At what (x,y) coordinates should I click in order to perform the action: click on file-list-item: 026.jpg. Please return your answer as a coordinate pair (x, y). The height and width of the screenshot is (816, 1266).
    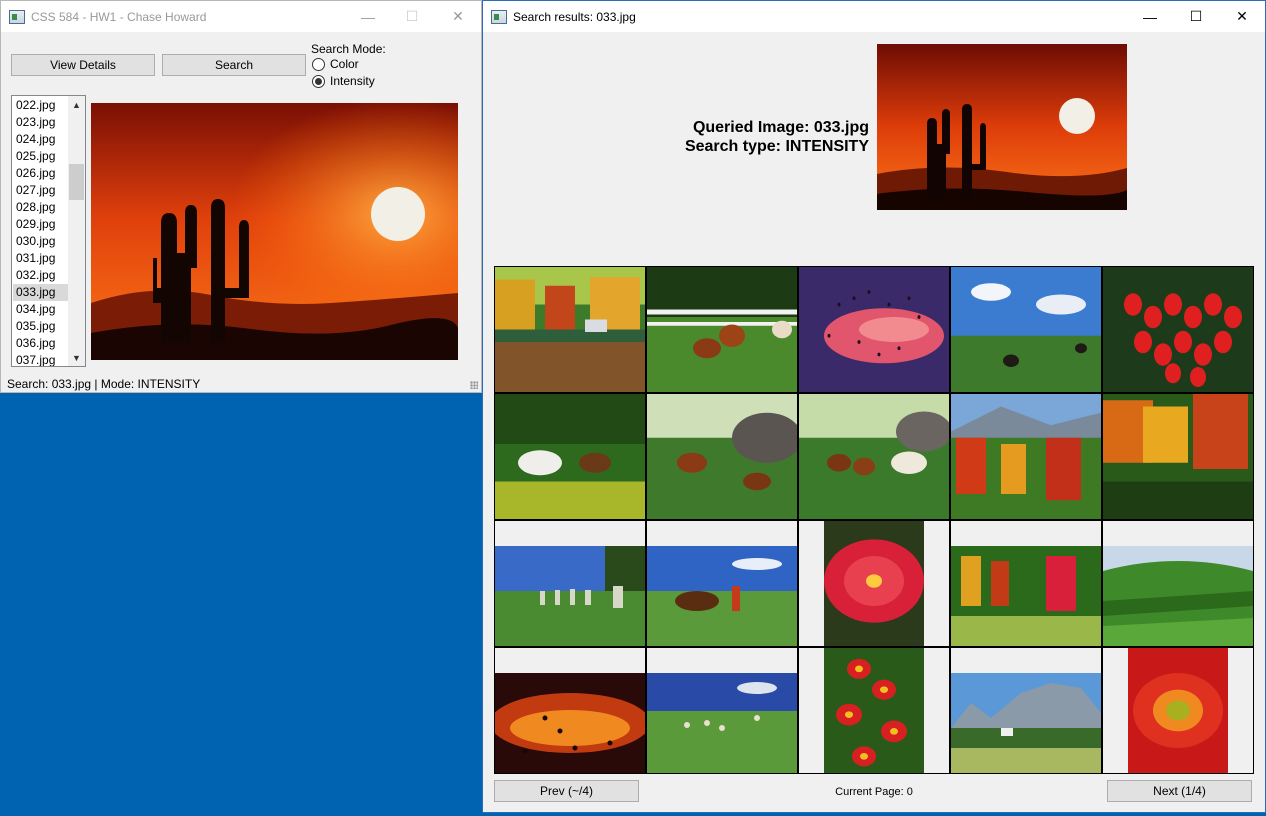
    Looking at the image, I should click on (40, 173).